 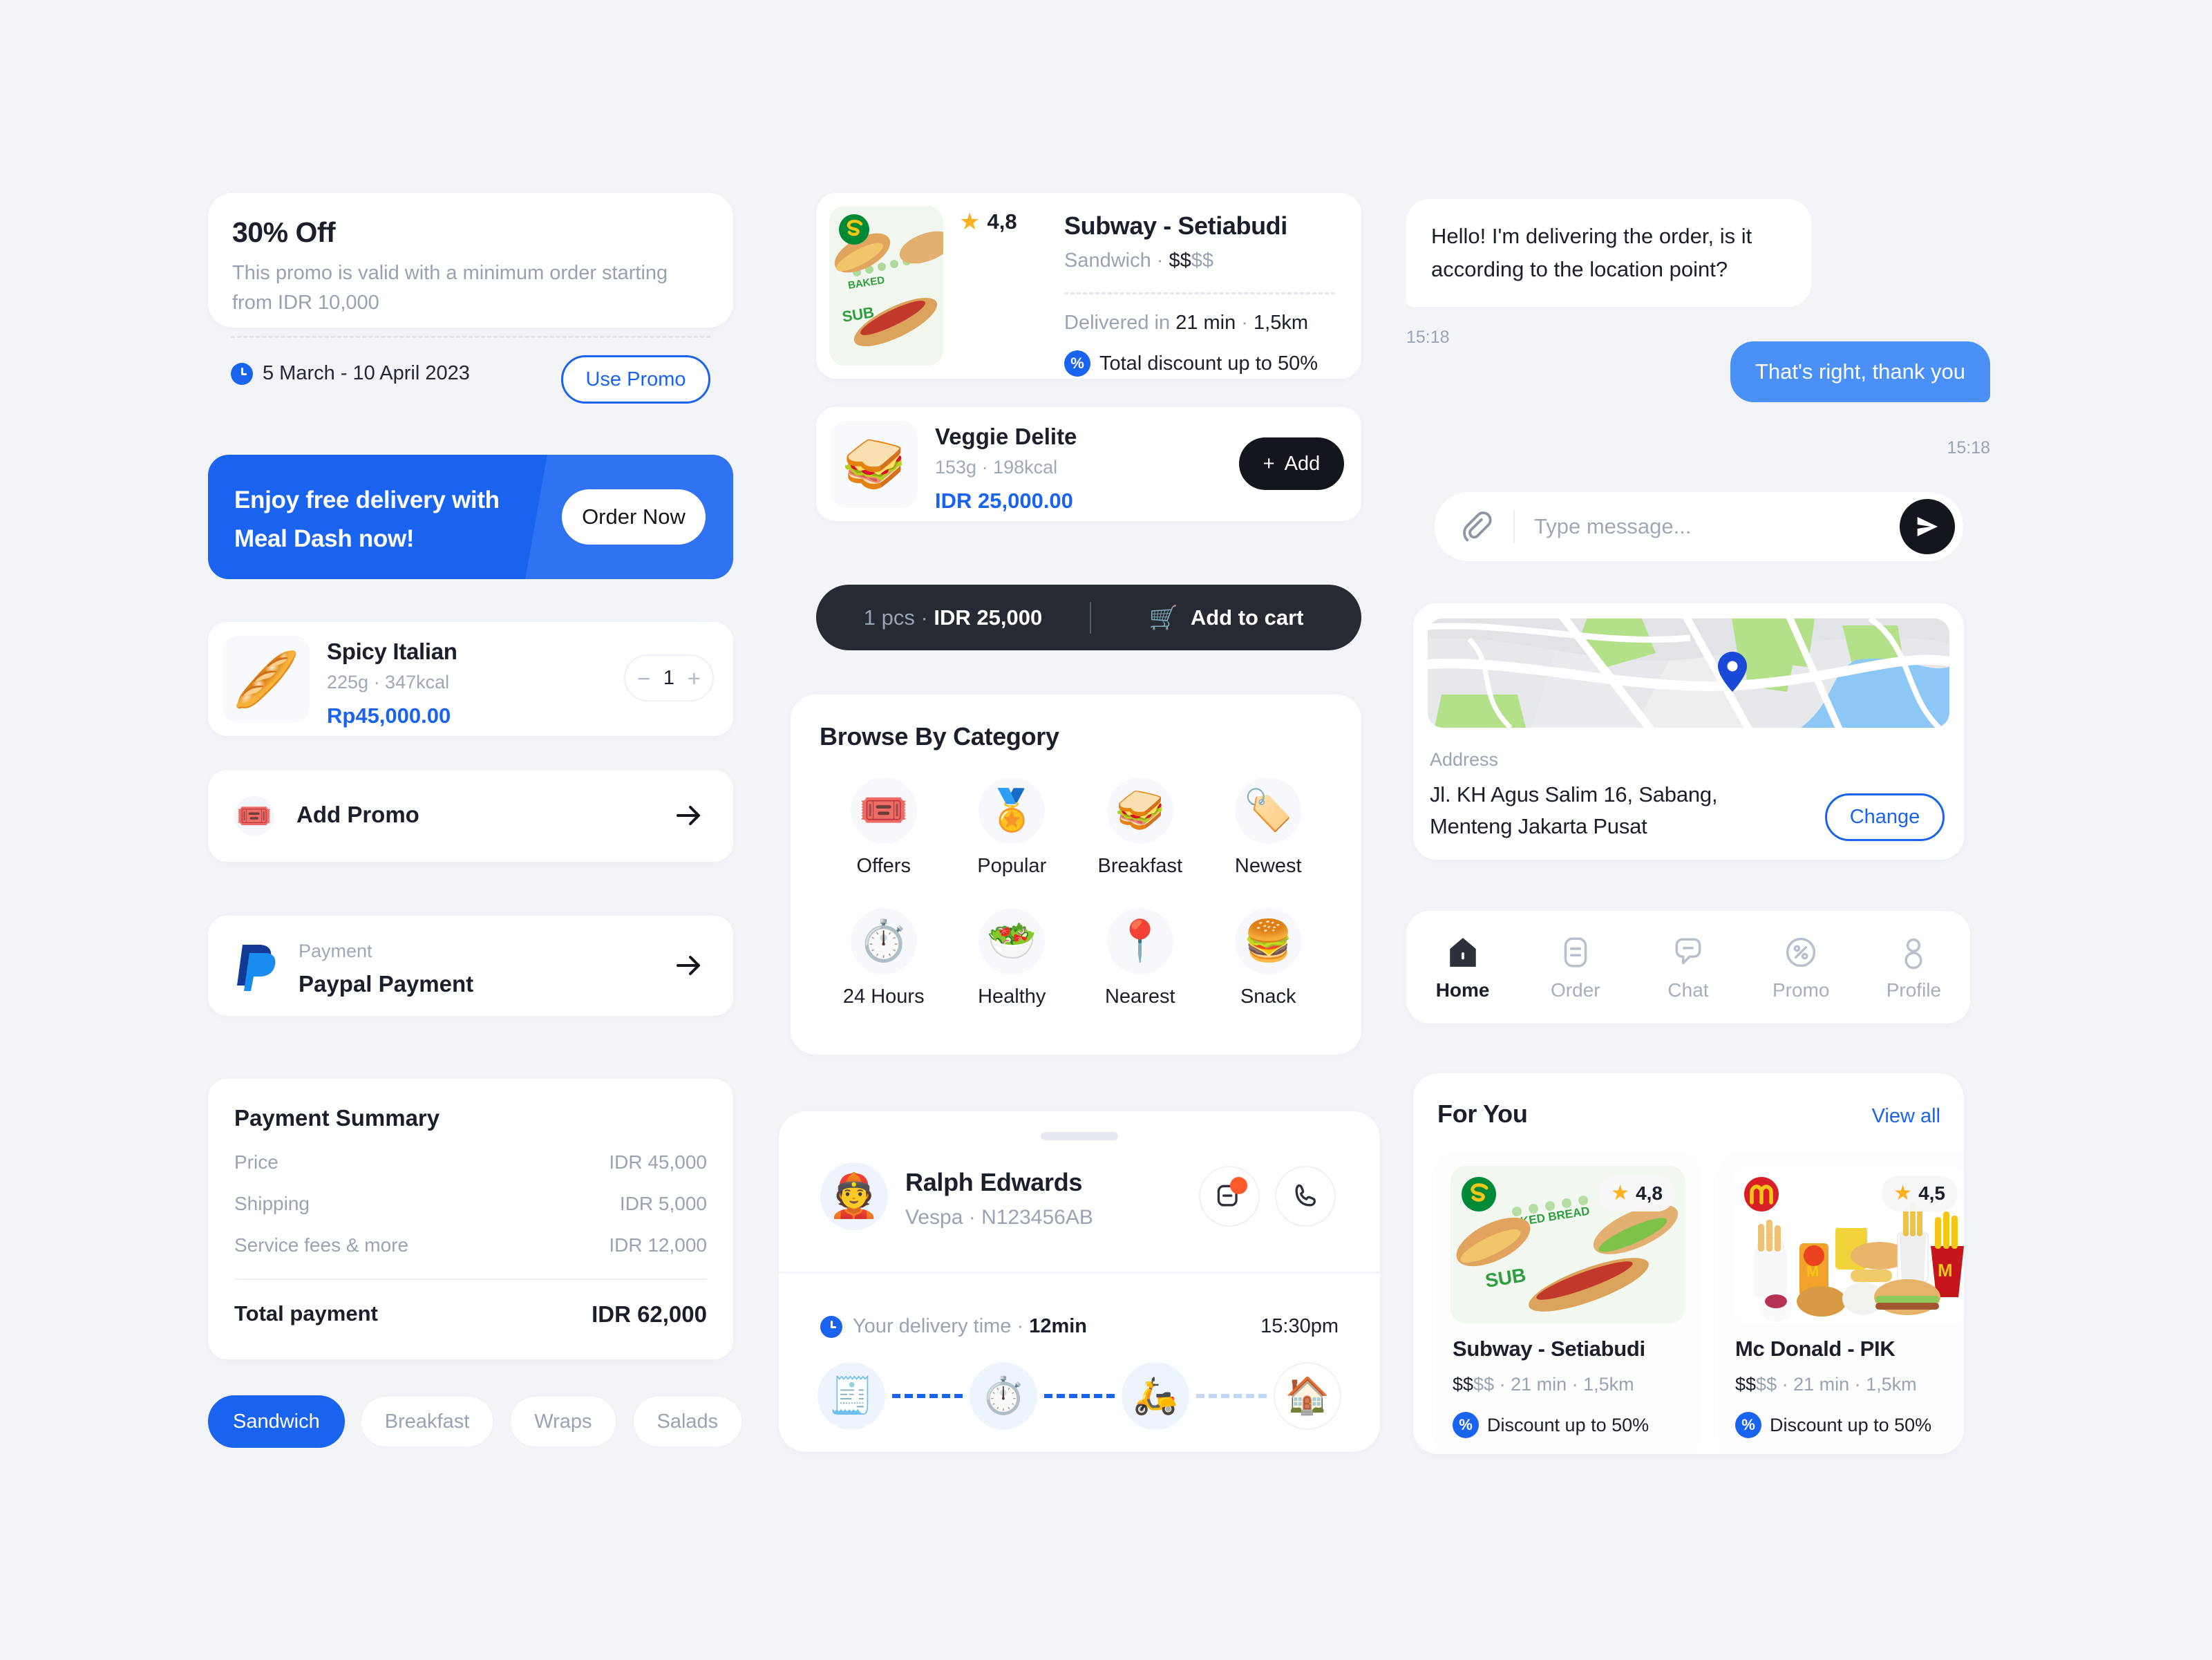 What do you see at coordinates (1885, 817) in the screenshot?
I see `change-address-button: Change` at bounding box center [1885, 817].